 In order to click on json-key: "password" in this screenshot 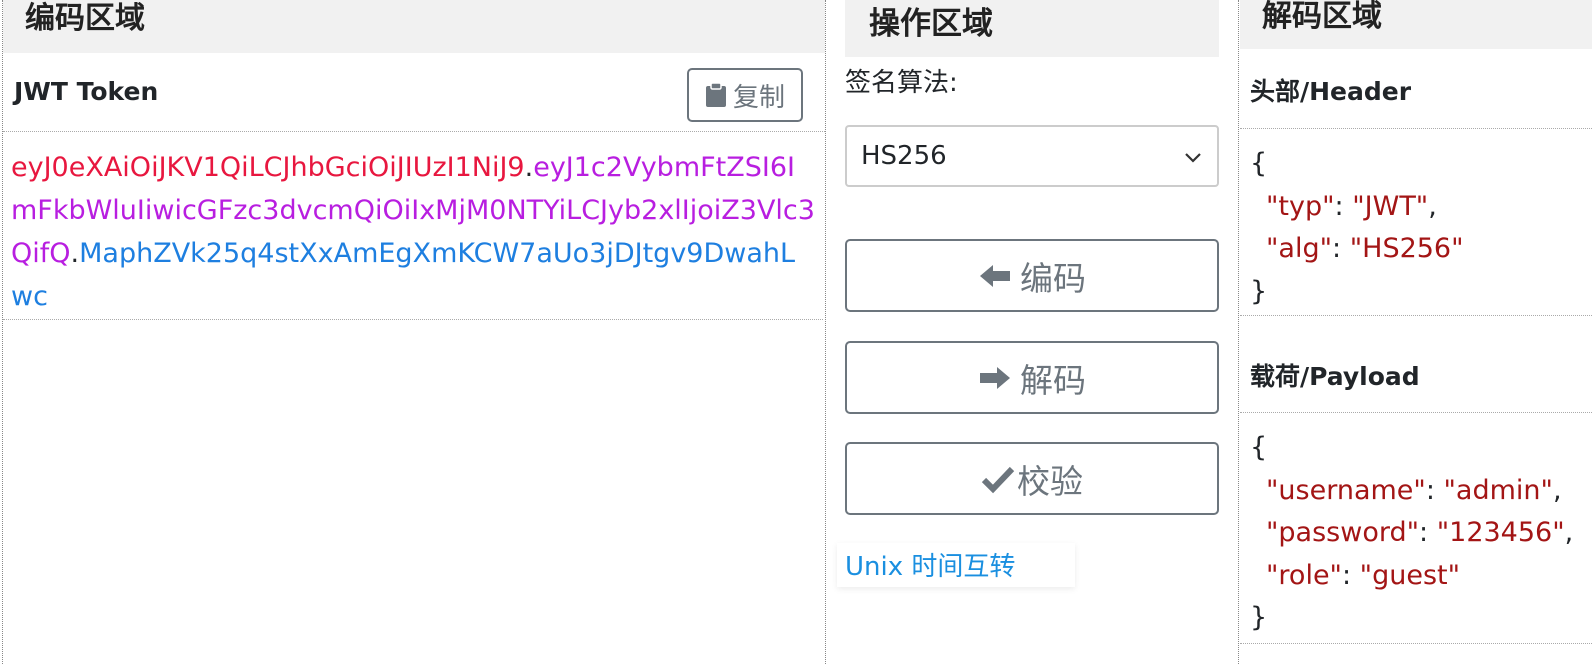, I will do `click(1343, 532)`.